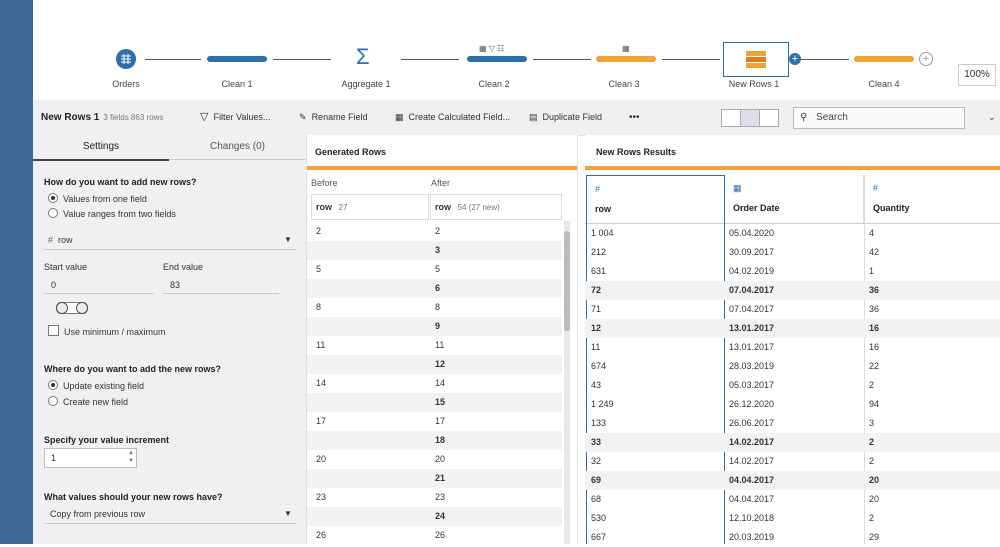  What do you see at coordinates (599, 271) in the screenshot?
I see `cell-row: 631` at bounding box center [599, 271].